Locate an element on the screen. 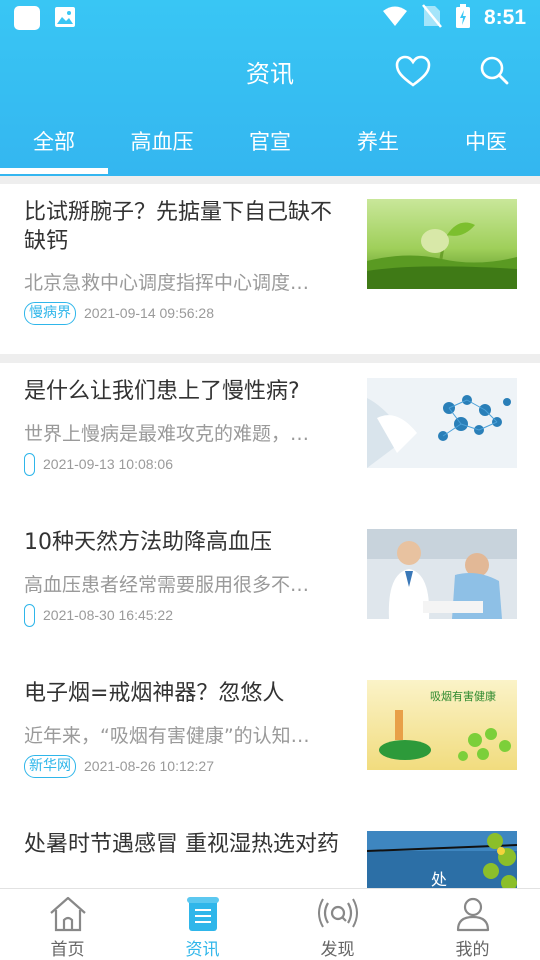 This screenshot has height=960, width=540. tab-wellness: 养生 is located at coordinates (378, 141).